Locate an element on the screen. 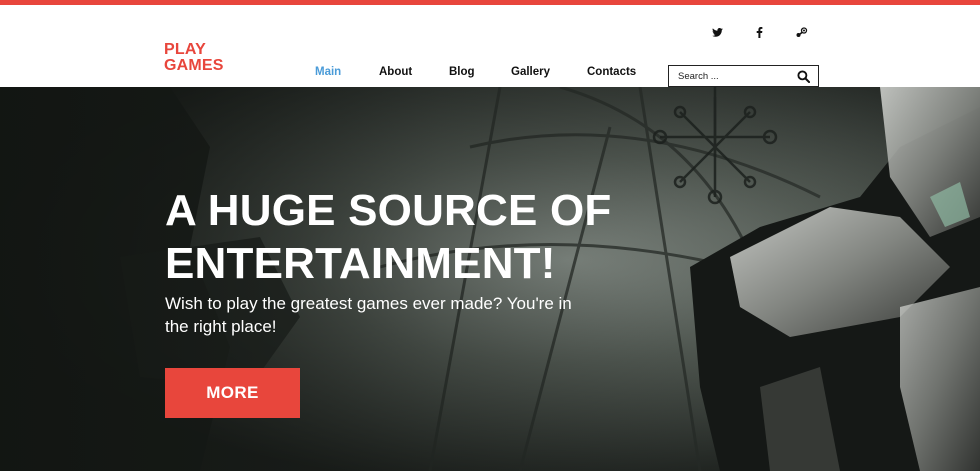  site-logo: PLAY GAMES is located at coordinates (194, 58).